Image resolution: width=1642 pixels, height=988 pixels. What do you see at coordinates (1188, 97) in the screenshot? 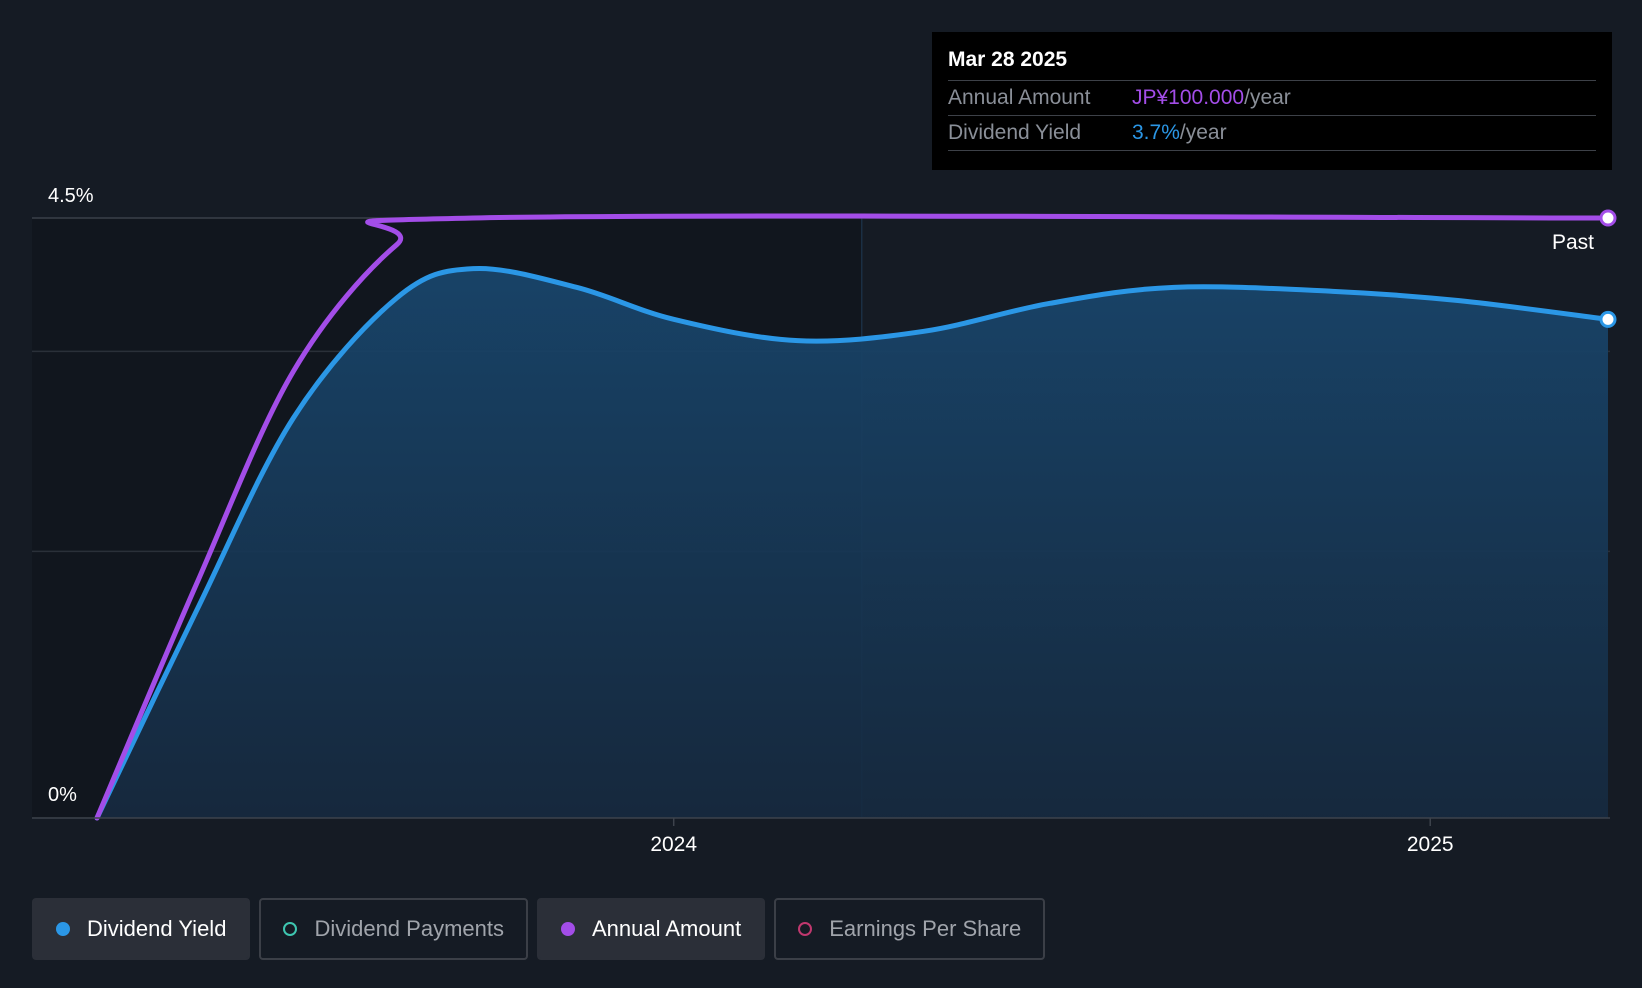
I see `tooltip-value: JP¥100.000` at bounding box center [1188, 97].